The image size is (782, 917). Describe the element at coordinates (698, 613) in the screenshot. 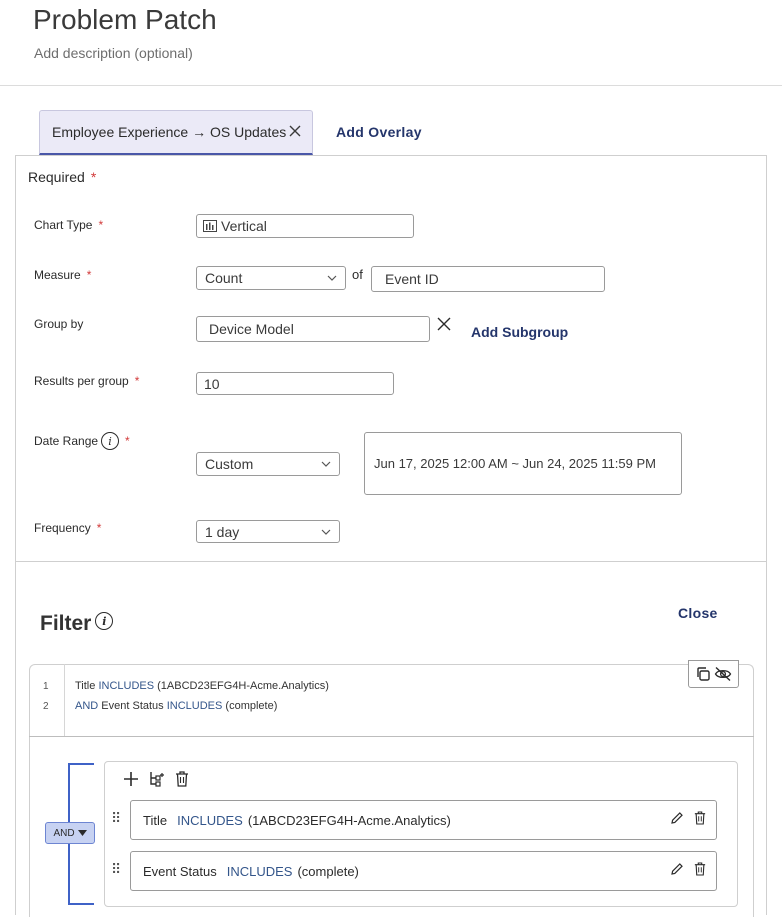

I see `close-filter-button: Close` at that location.